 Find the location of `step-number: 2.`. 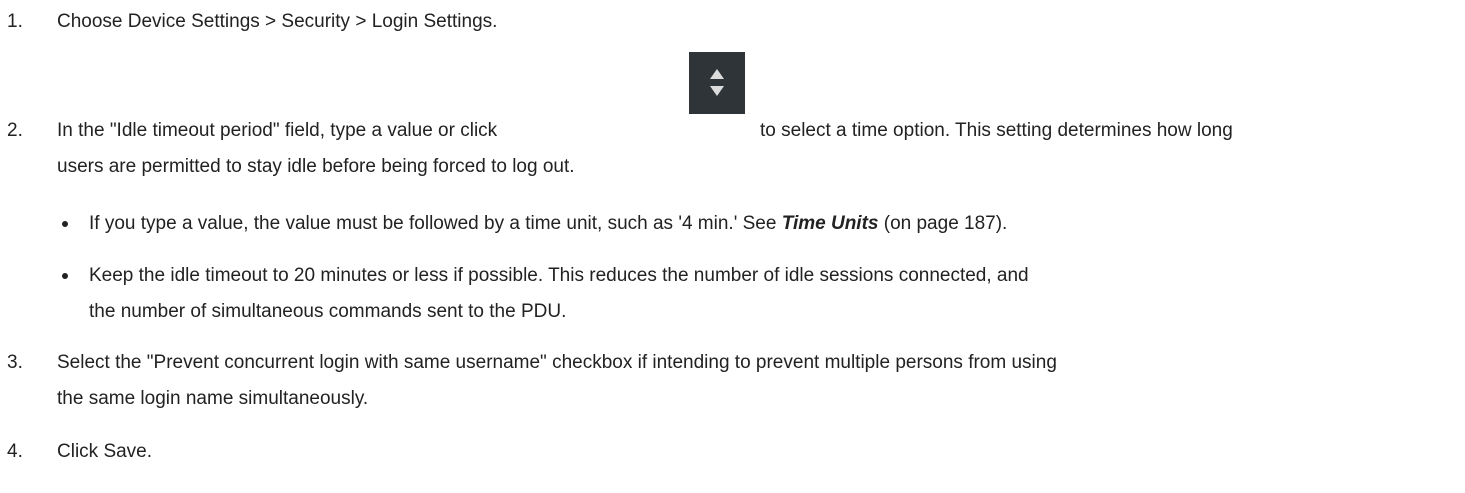

step-number: 2. is located at coordinates (15, 130).